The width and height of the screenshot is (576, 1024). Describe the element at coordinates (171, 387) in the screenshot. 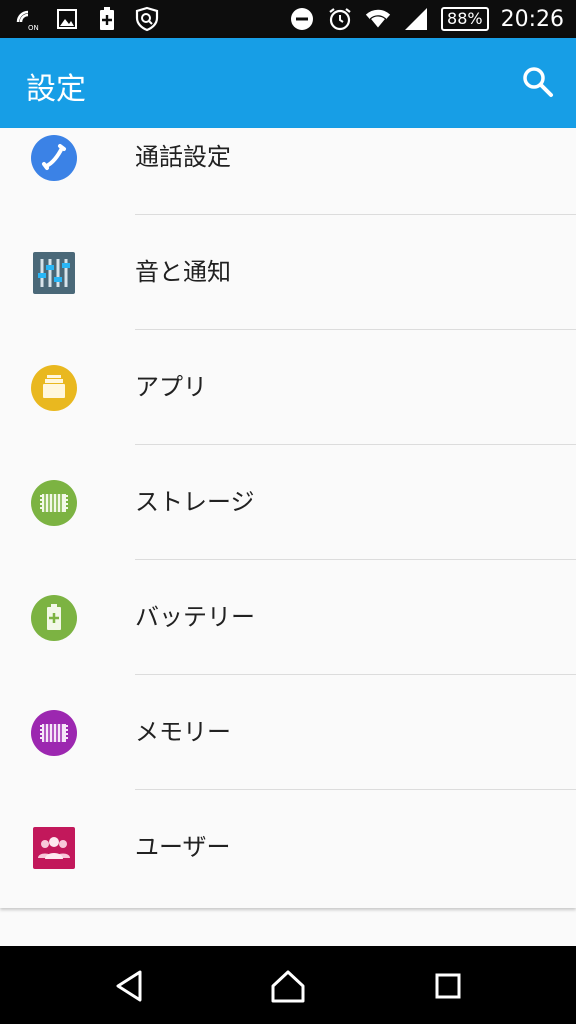

I see `settings-item-label: アプリ` at that location.